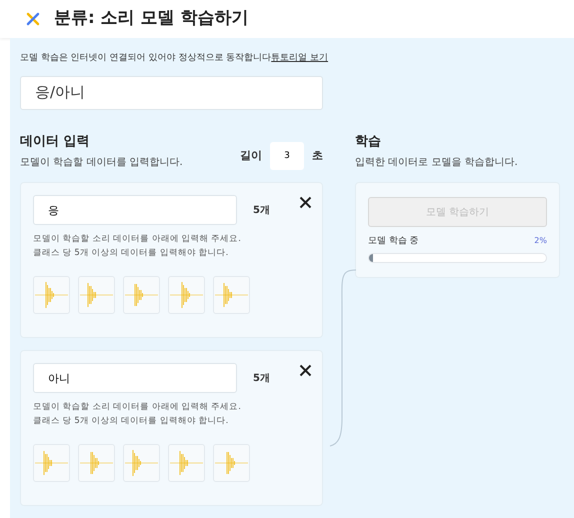 This screenshot has width=574, height=518. What do you see at coordinates (171, 93) in the screenshot?
I see `model-name-field: 응/아니` at bounding box center [171, 93].